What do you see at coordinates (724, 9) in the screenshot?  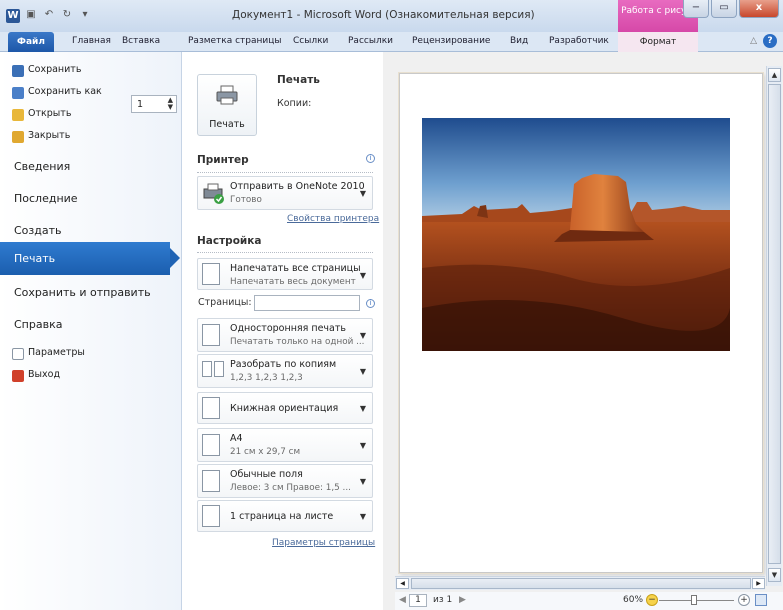 I see `maximize-button: ▭` at bounding box center [724, 9].